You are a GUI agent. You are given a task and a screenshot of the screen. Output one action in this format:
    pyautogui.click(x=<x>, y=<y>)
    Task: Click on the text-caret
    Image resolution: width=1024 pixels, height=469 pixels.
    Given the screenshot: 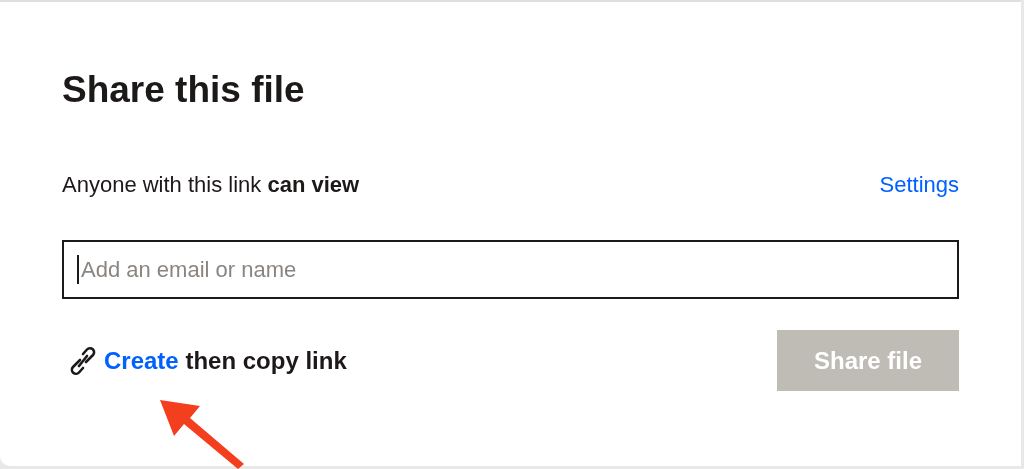 What is the action you would take?
    pyautogui.click(x=78, y=269)
    